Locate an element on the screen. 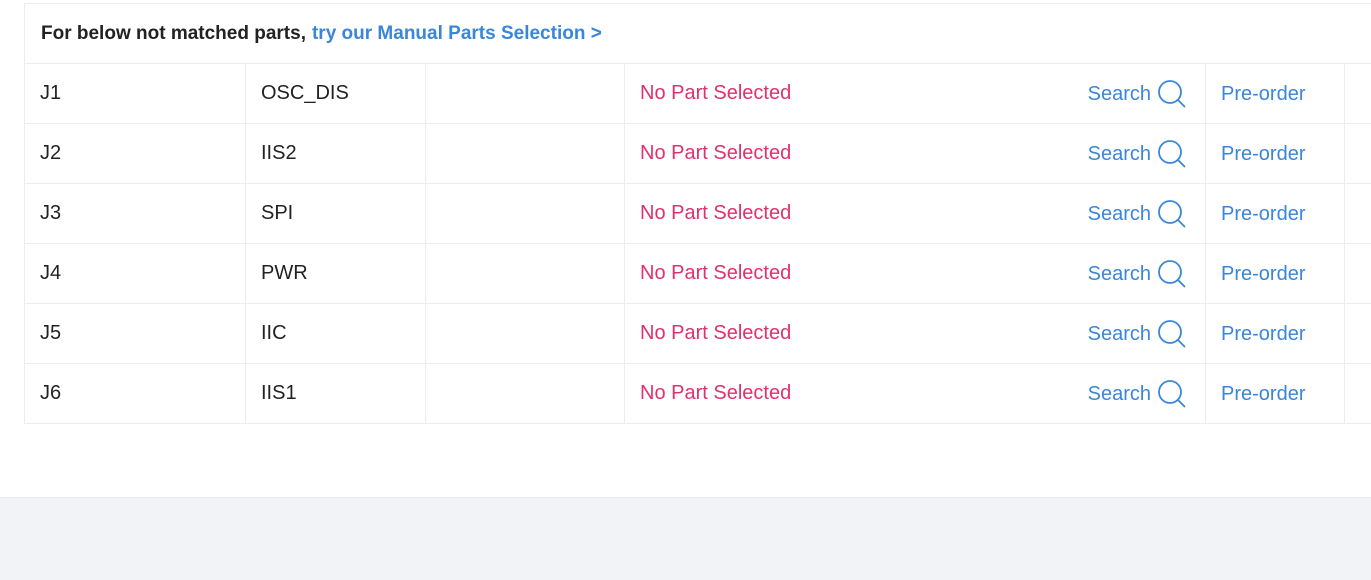  table-row: J1 OSC_DIS No Part Selected Search Pre-order is located at coordinates (698, 94).